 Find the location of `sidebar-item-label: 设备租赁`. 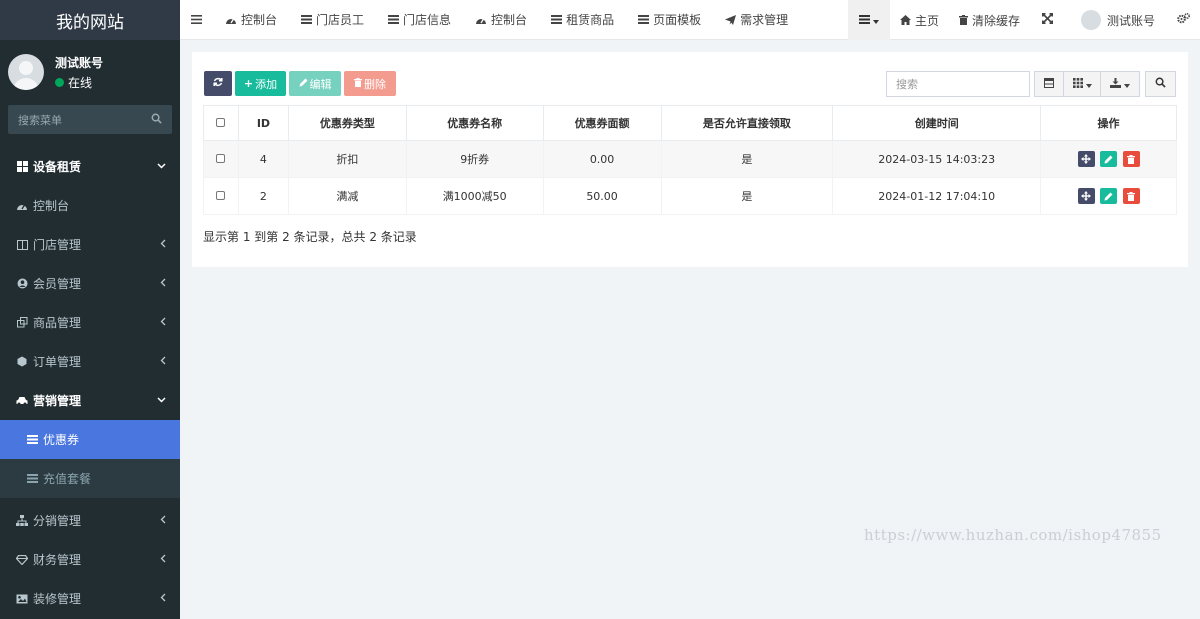

sidebar-item-label: 设备租赁 is located at coordinates (57, 167).